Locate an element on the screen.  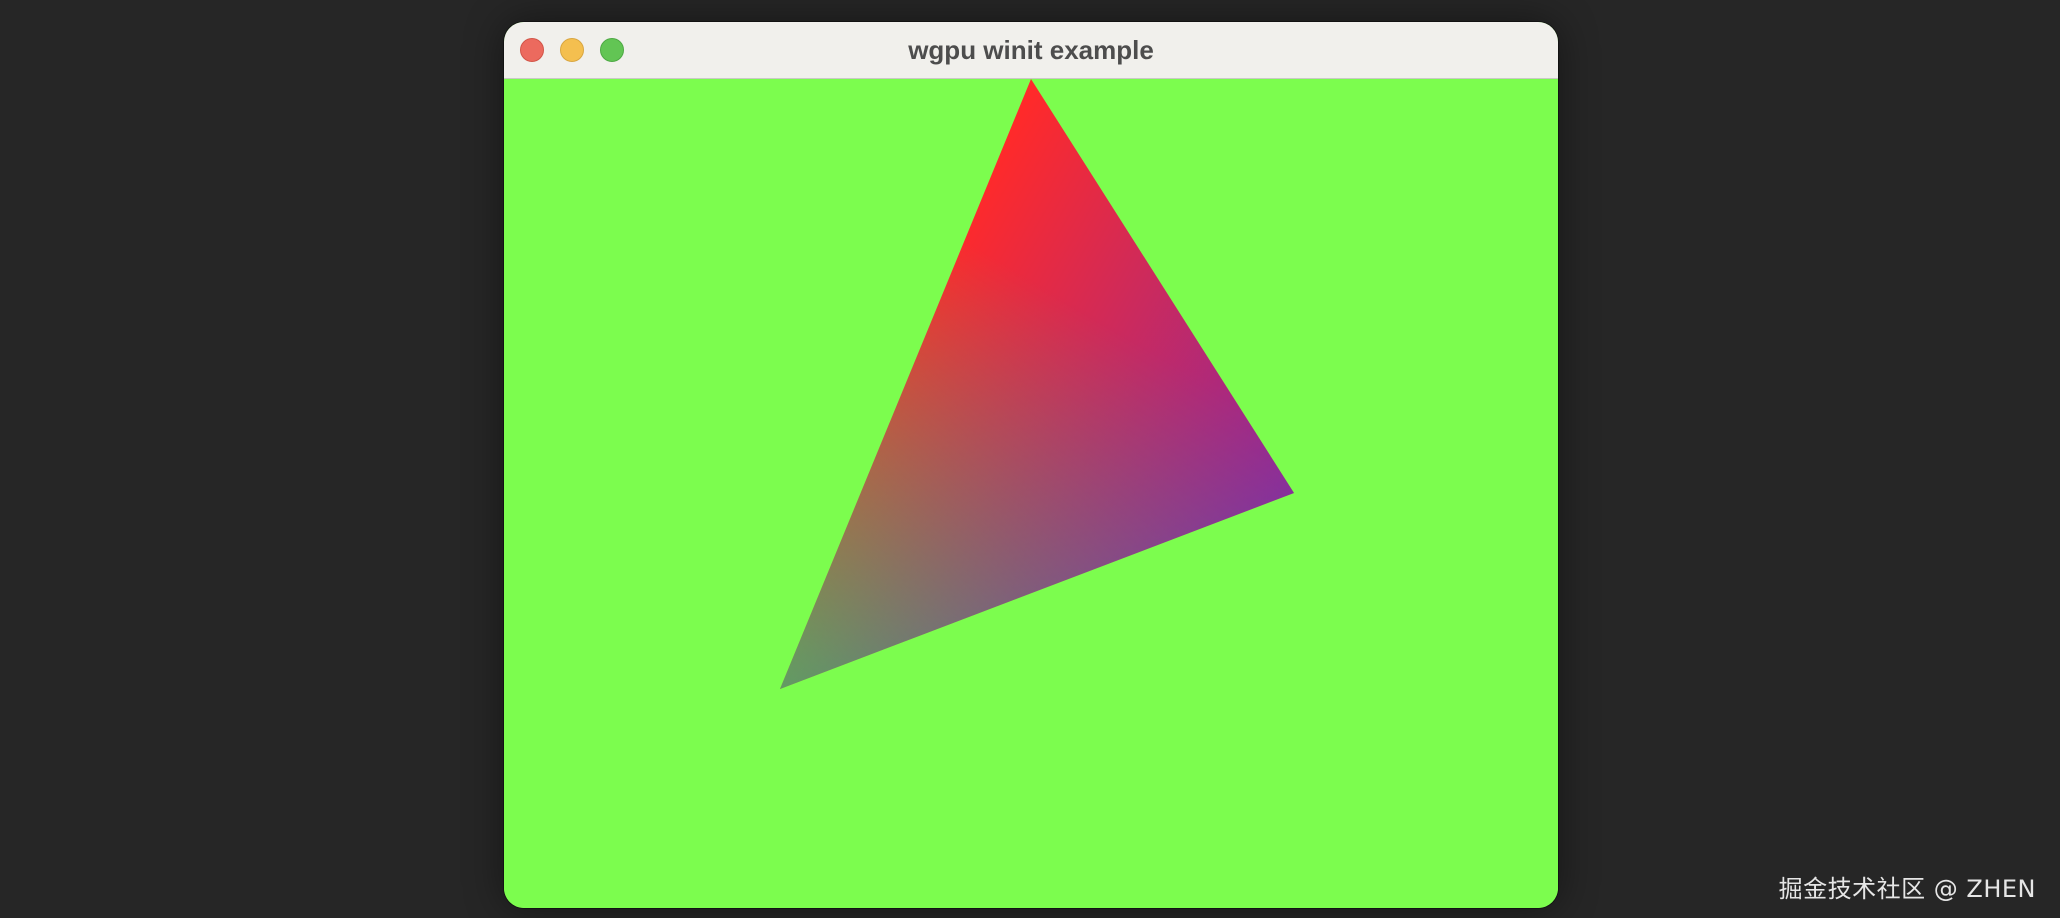
window-title: wgpu winit example is located at coordinates (1031, 50).